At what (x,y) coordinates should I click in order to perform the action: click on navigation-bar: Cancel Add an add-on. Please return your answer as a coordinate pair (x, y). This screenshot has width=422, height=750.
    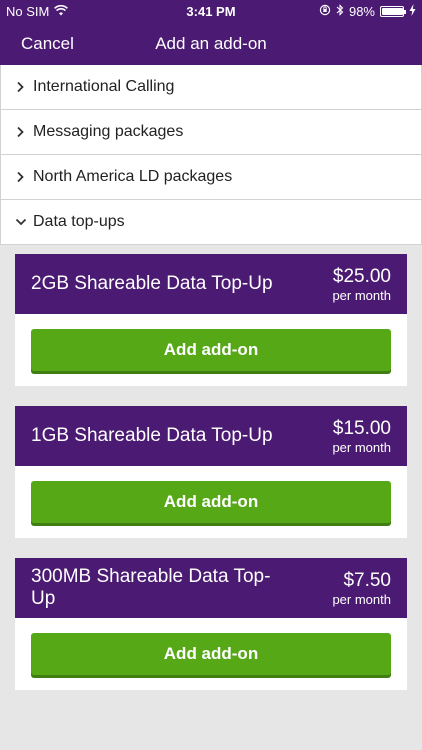
    Looking at the image, I should click on (211, 43).